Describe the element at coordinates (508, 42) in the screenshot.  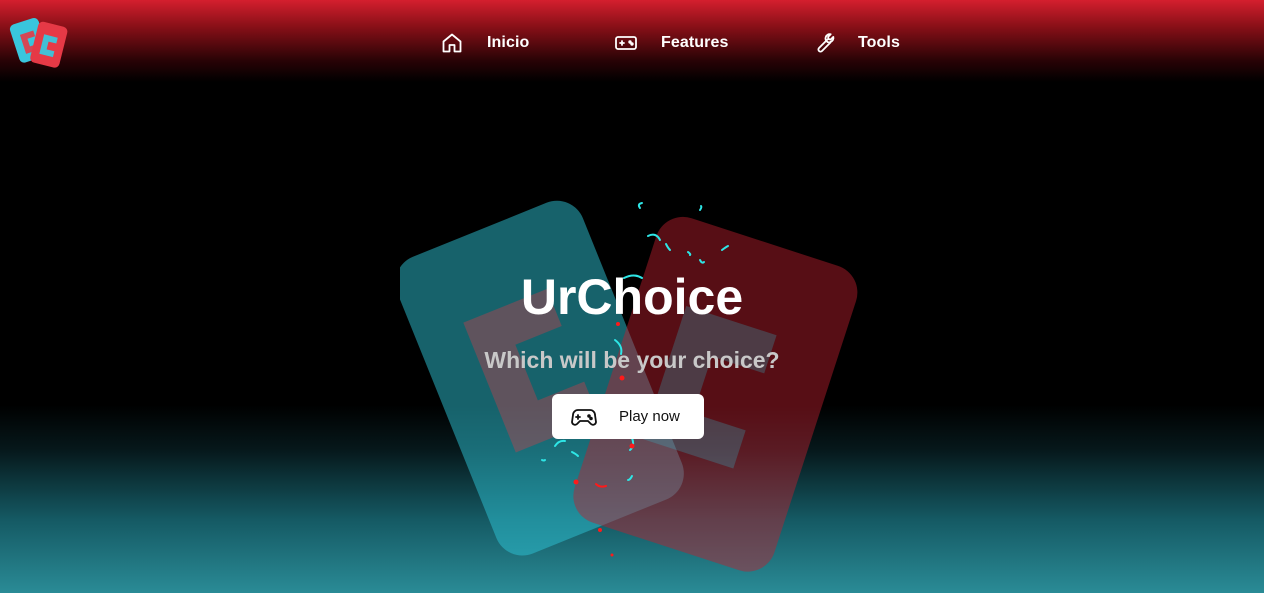
I see `nav-label-inicio: Inicio` at that location.